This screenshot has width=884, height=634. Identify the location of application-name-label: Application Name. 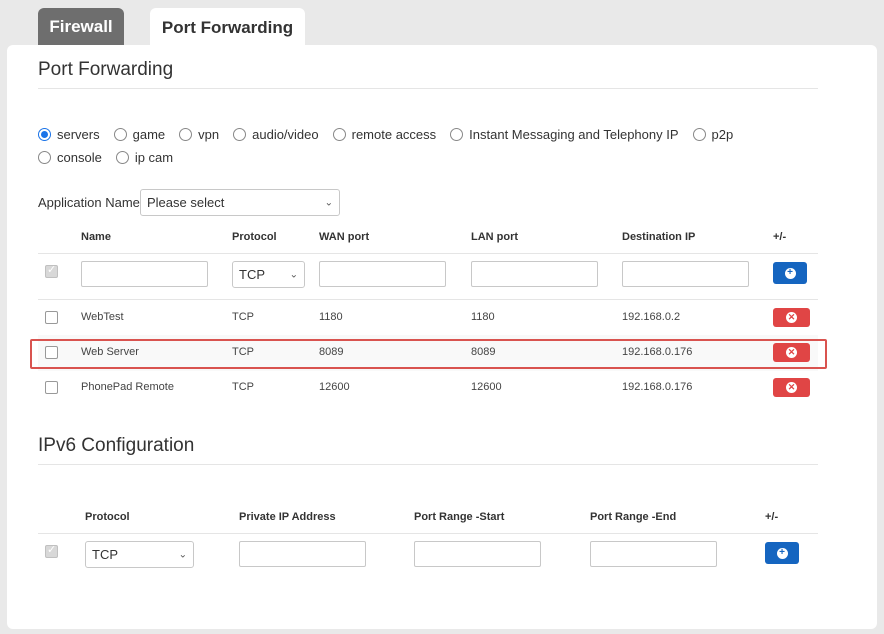
(89, 202).